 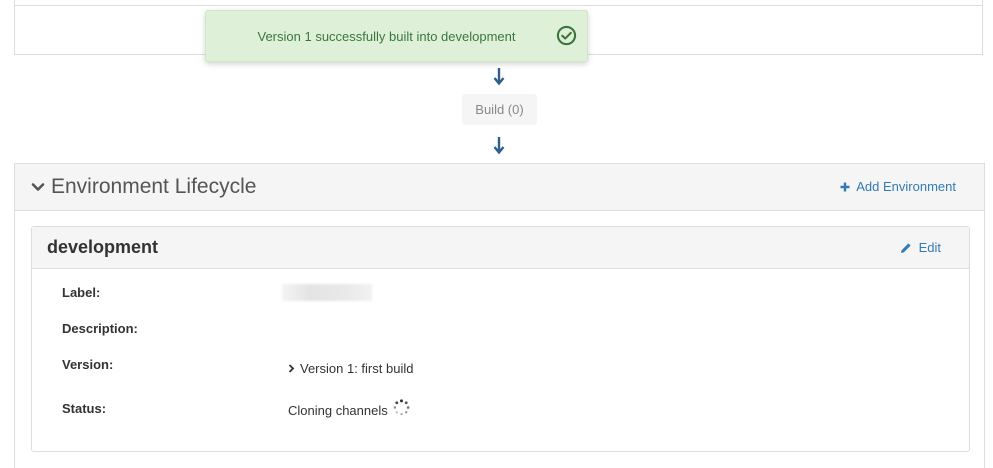 I want to click on build-step: Build (0), so click(x=499, y=109).